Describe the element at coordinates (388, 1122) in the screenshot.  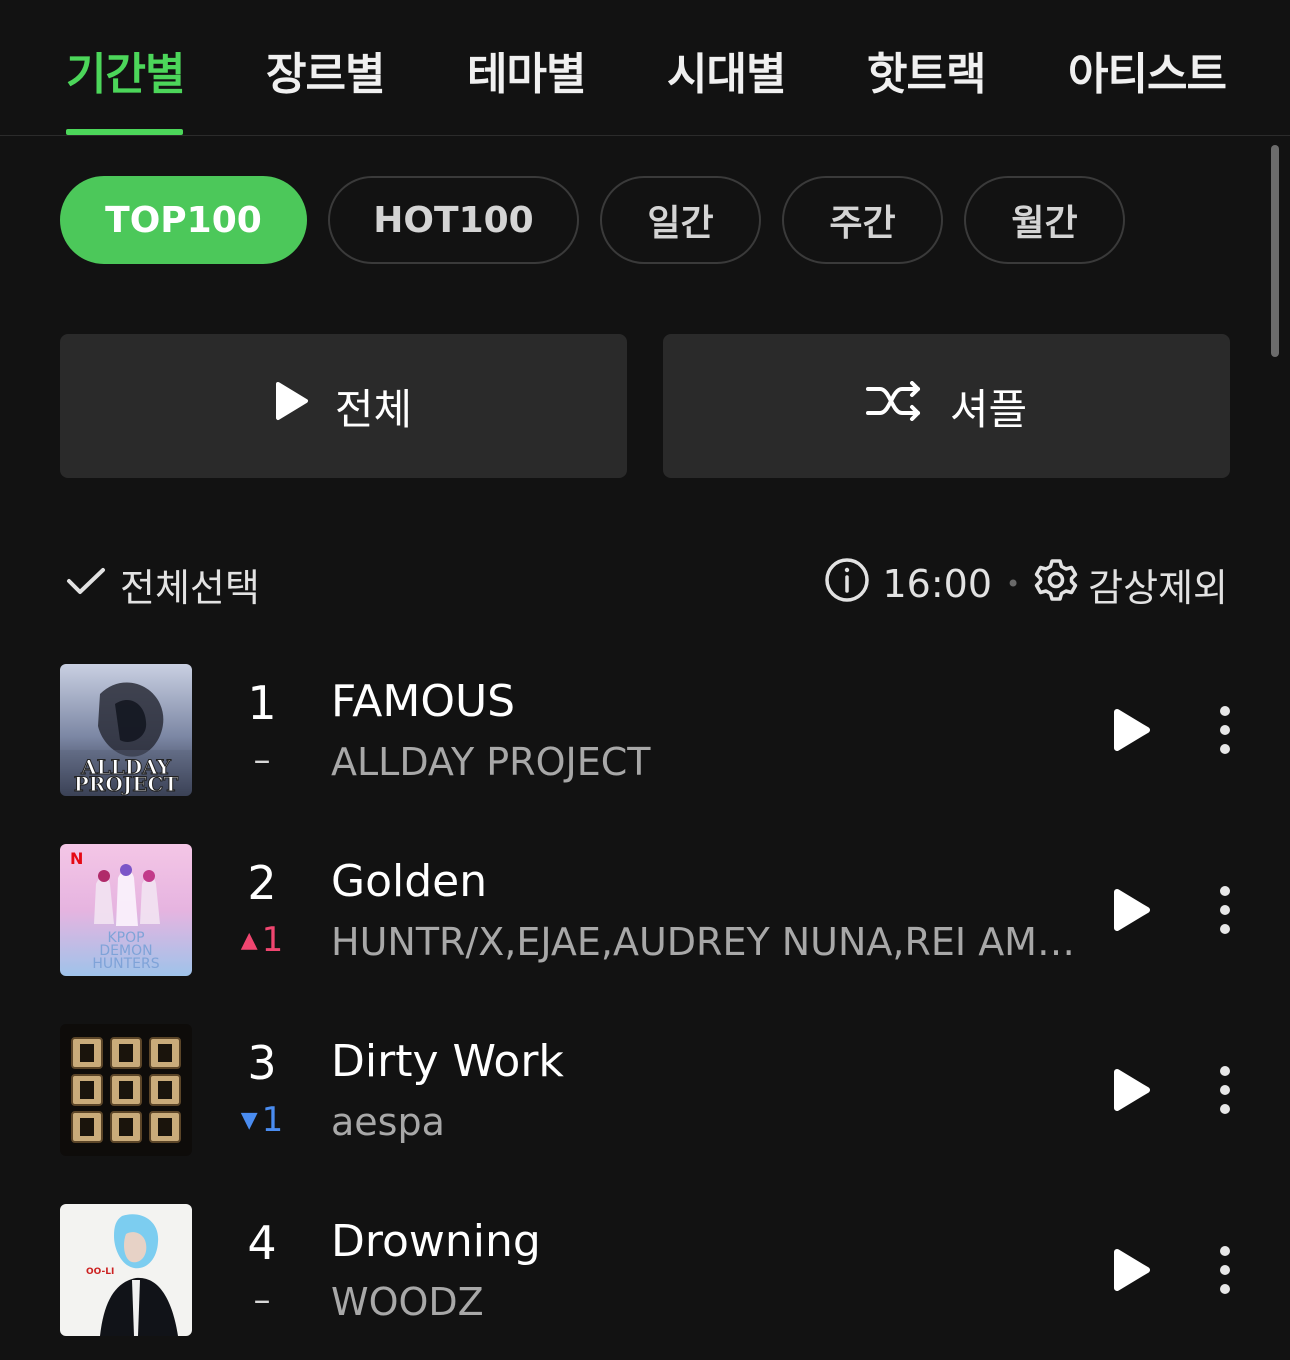
I see `song-artist: aespa` at that location.